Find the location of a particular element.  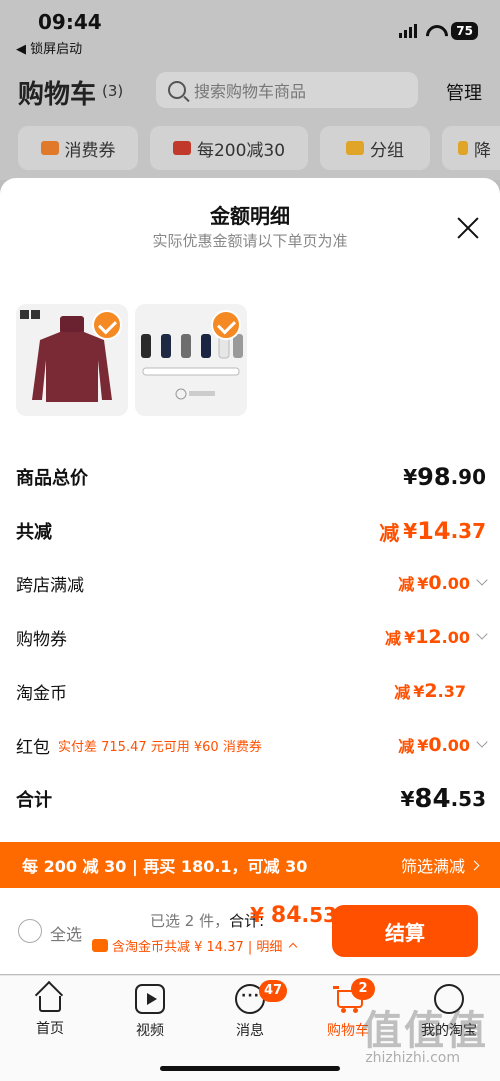

close-icon is located at coordinates (468, 228).